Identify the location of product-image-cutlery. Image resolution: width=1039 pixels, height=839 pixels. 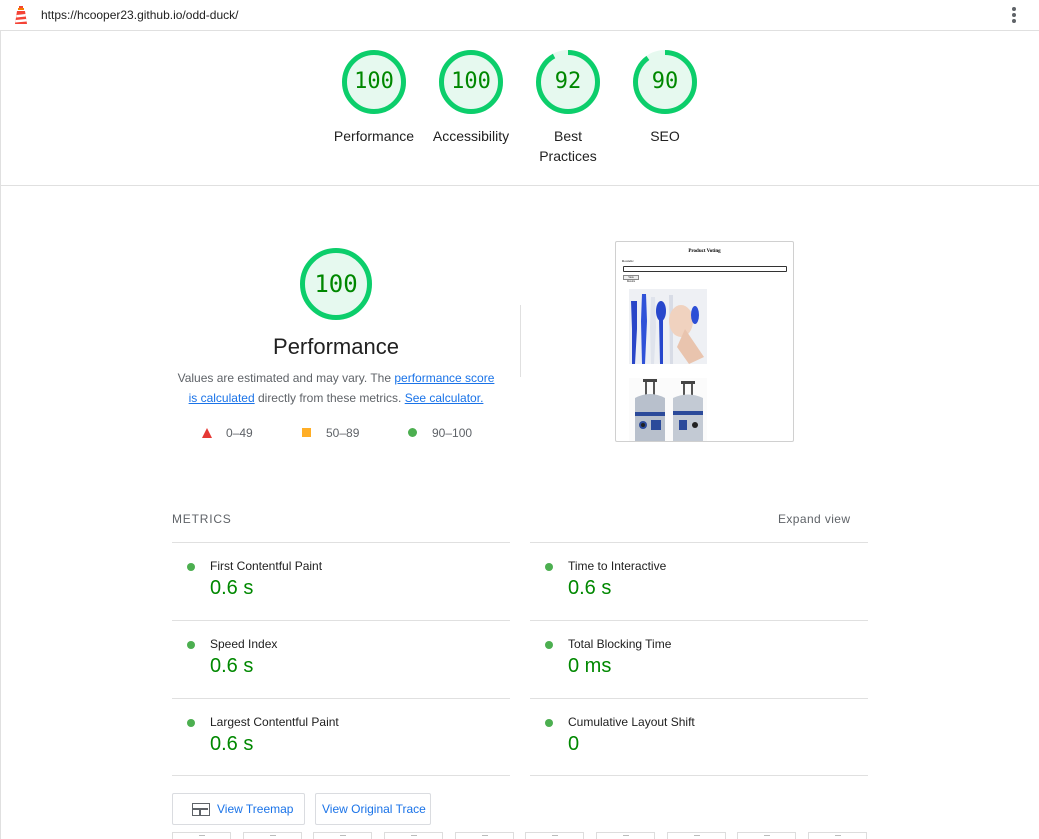
(668, 326).